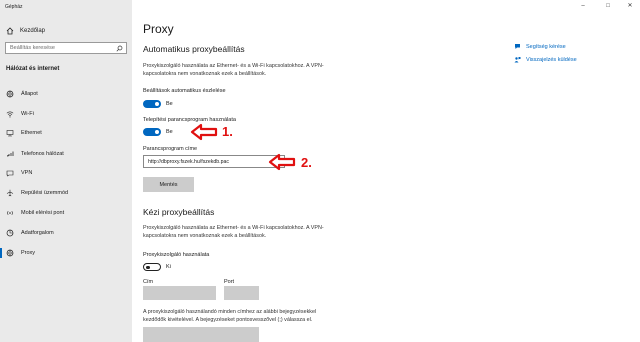 Image resolution: width=640 pixels, height=342 pixels. I want to click on sidebar-item-label: Wi-Fi, so click(27, 114).